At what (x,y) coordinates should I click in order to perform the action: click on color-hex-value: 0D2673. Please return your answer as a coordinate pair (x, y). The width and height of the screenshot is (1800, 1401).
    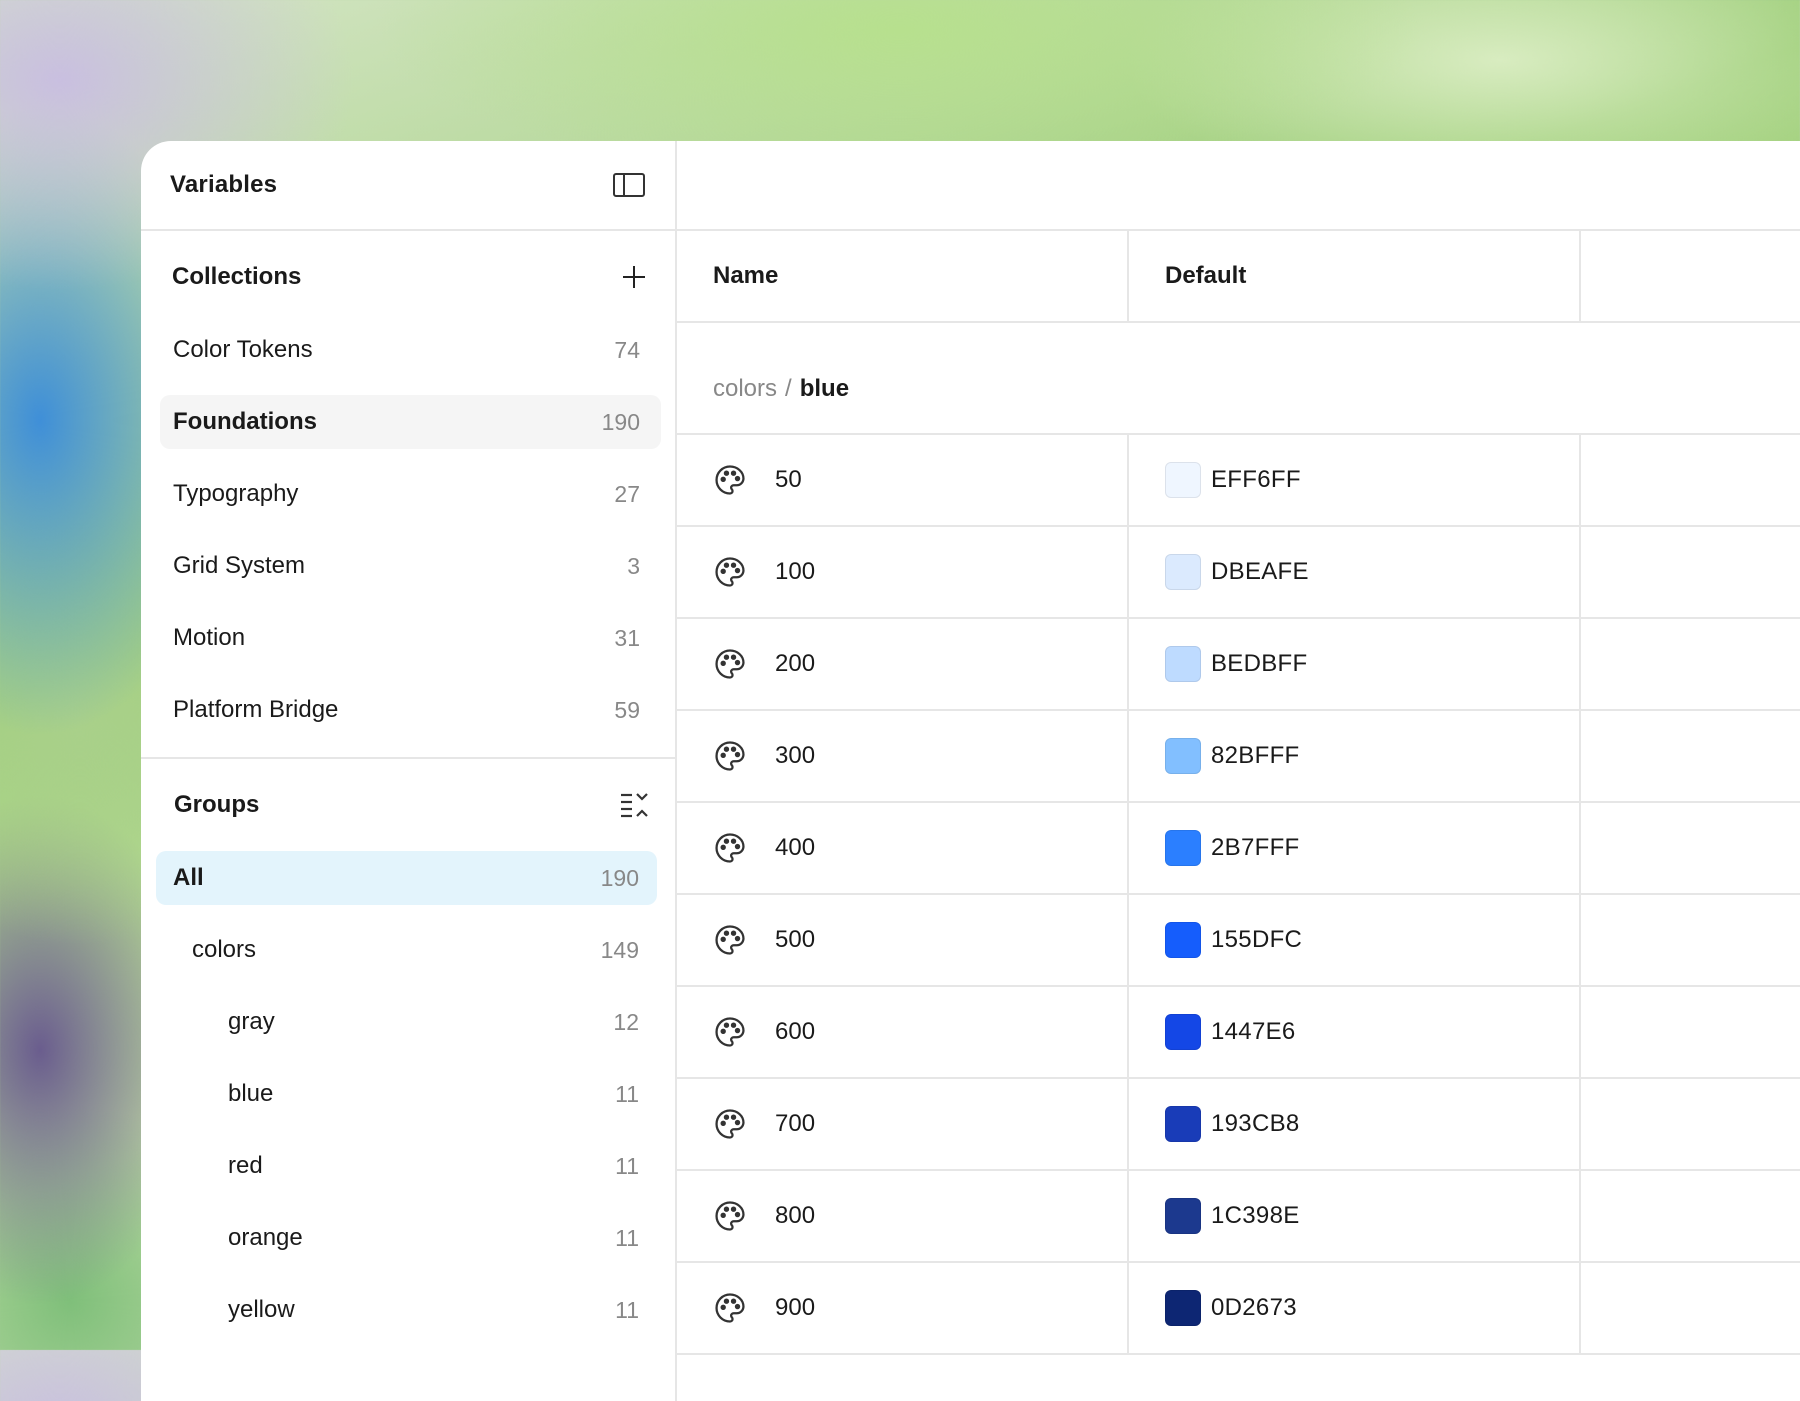
    Looking at the image, I should click on (1254, 1307).